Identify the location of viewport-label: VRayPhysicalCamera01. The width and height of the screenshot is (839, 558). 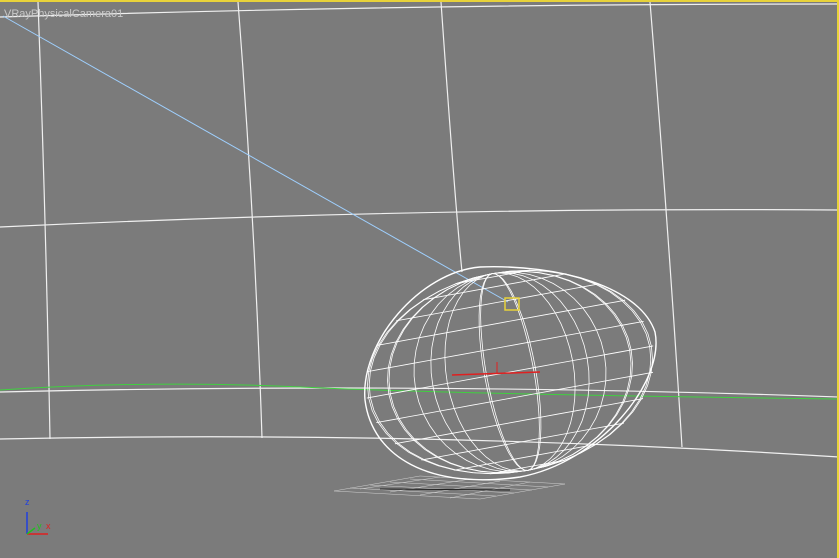
(63, 14).